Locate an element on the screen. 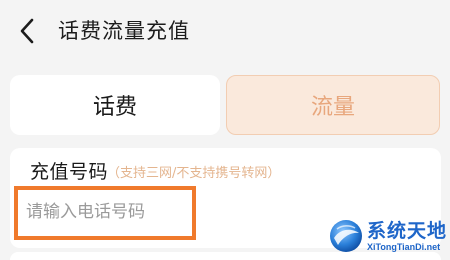 This screenshot has height=260, width=450. back-button is located at coordinates (27, 31).